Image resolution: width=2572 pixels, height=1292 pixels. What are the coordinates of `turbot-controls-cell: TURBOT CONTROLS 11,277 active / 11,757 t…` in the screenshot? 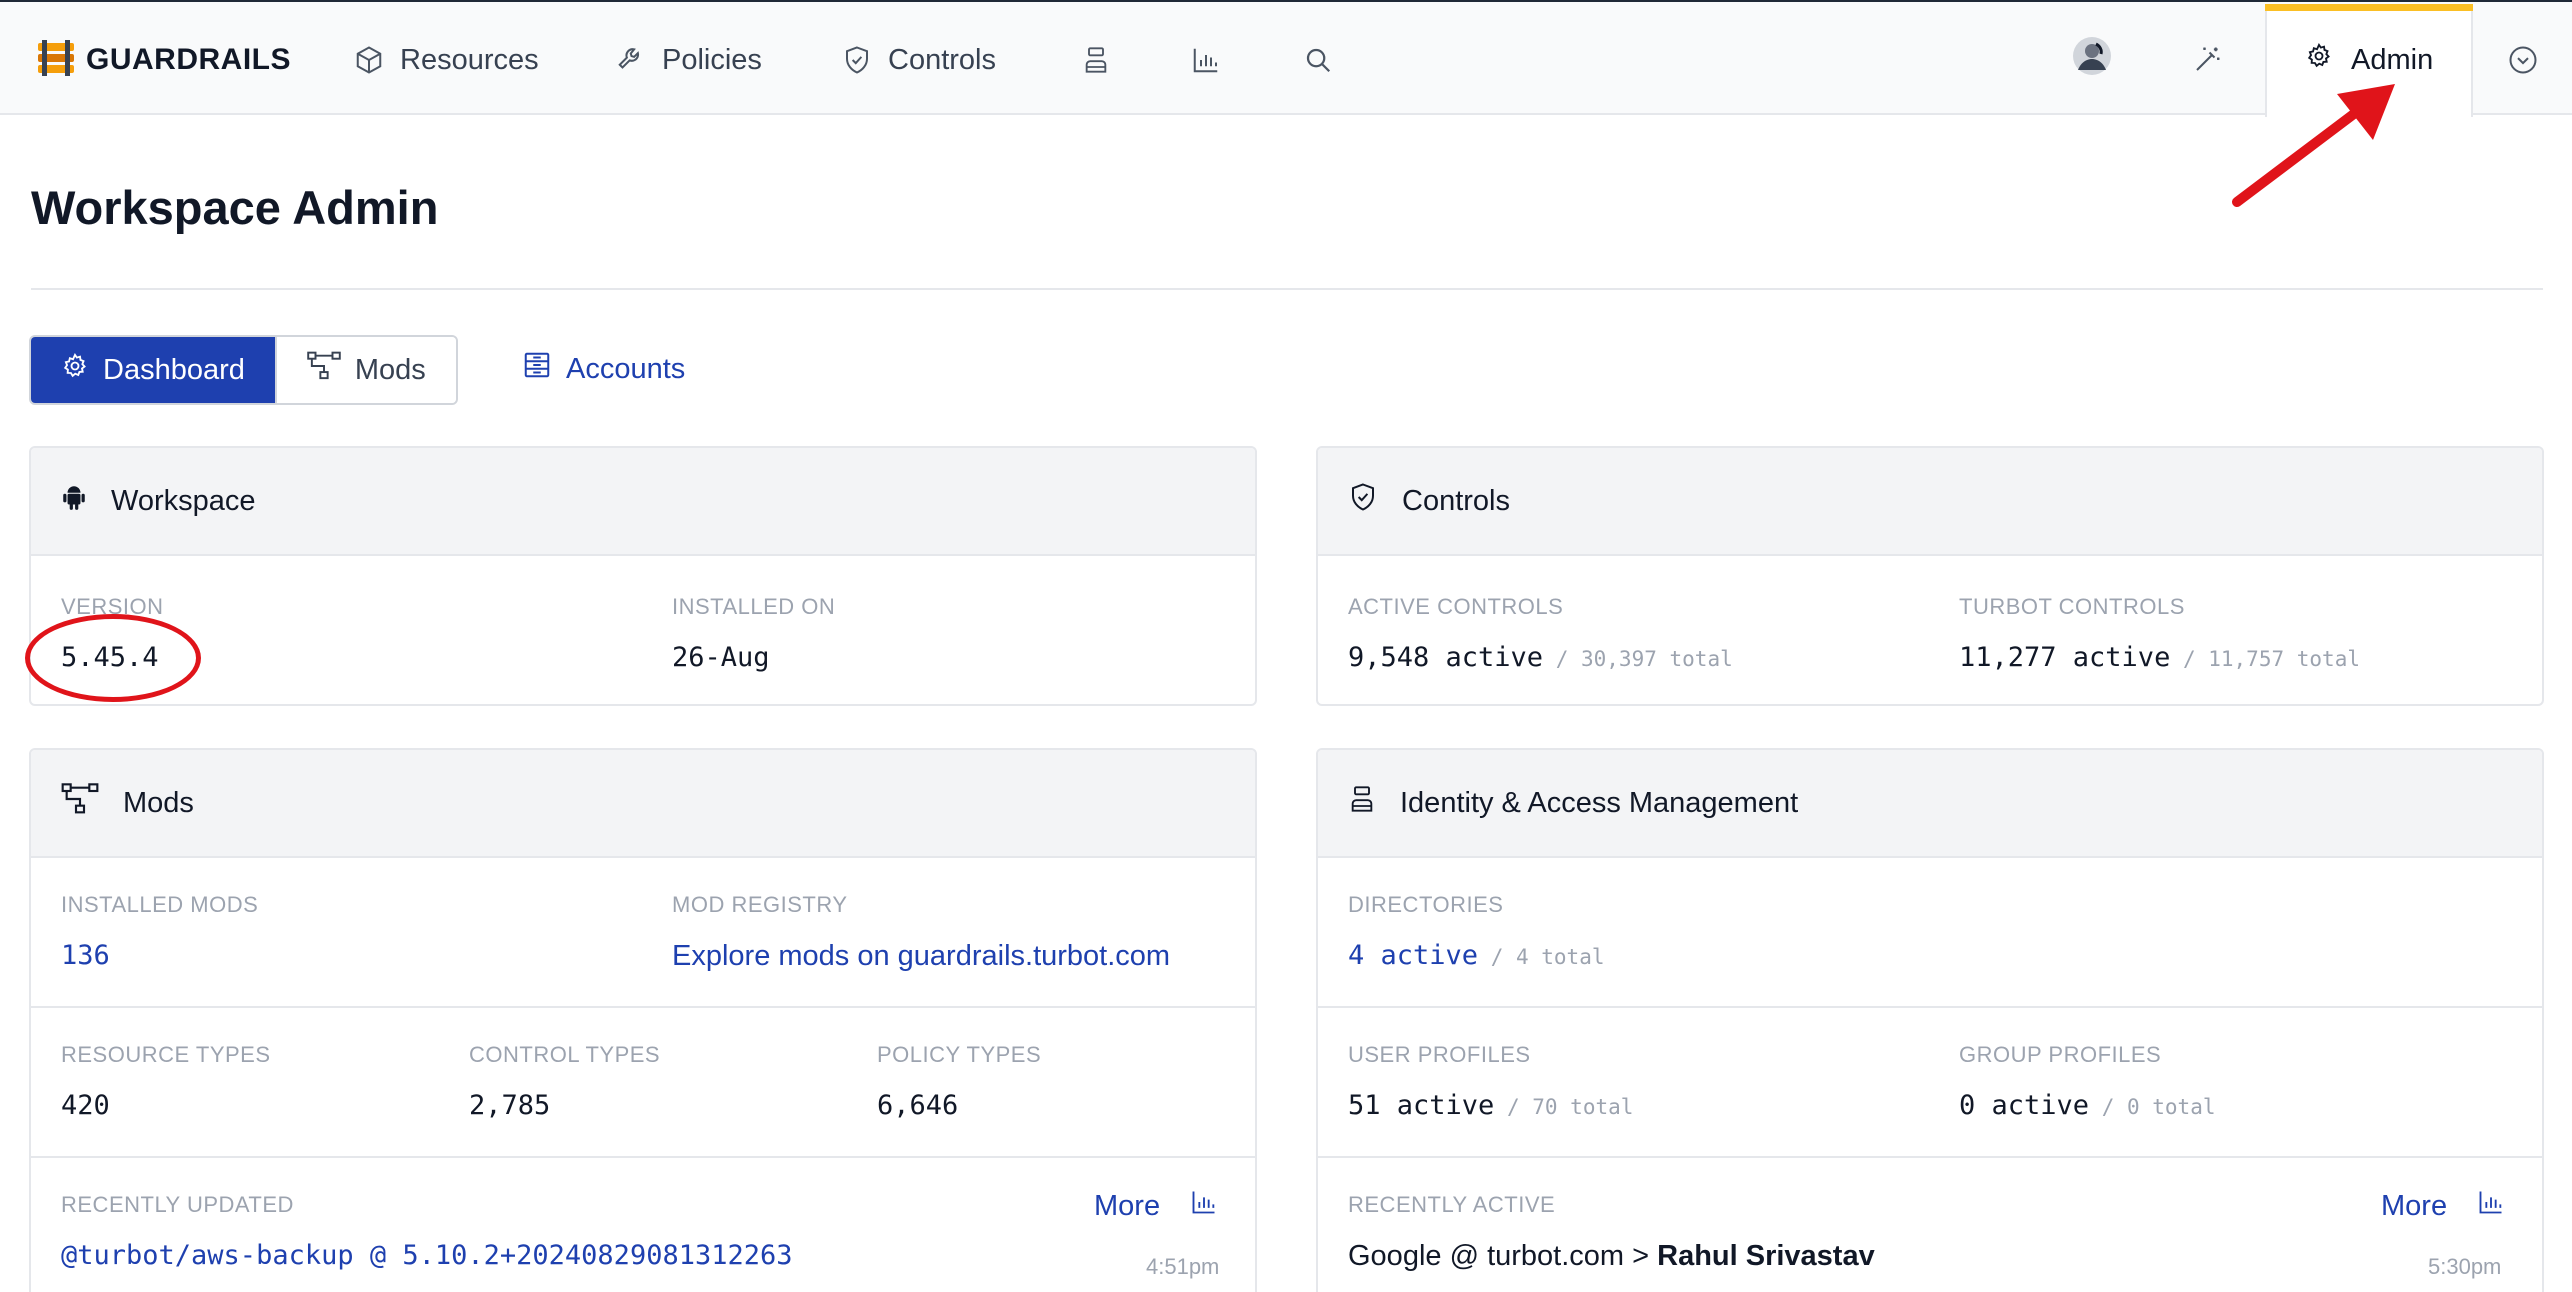 It's located at (2159, 633).